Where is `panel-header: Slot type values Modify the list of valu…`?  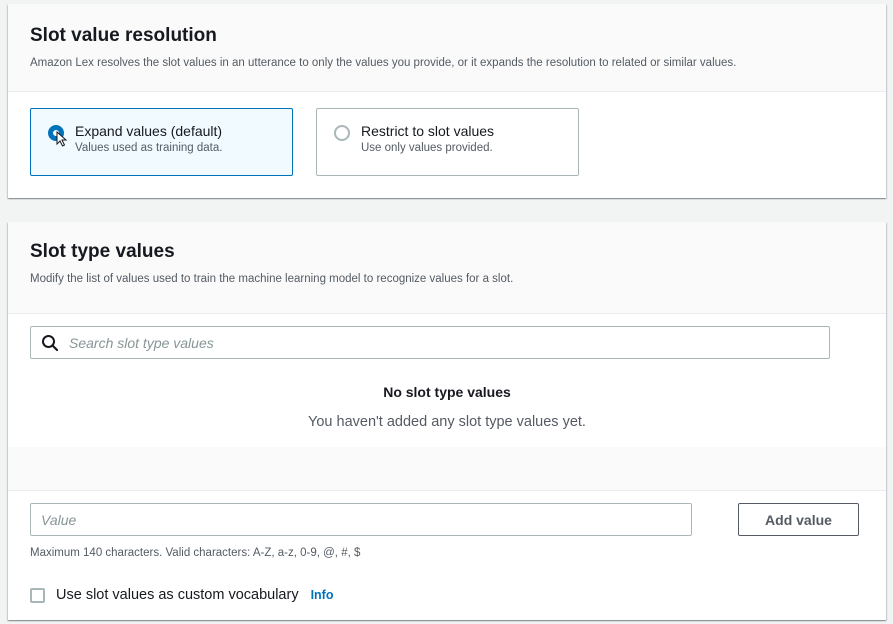
panel-header: Slot type values Modify the list of valu… is located at coordinates (447, 268).